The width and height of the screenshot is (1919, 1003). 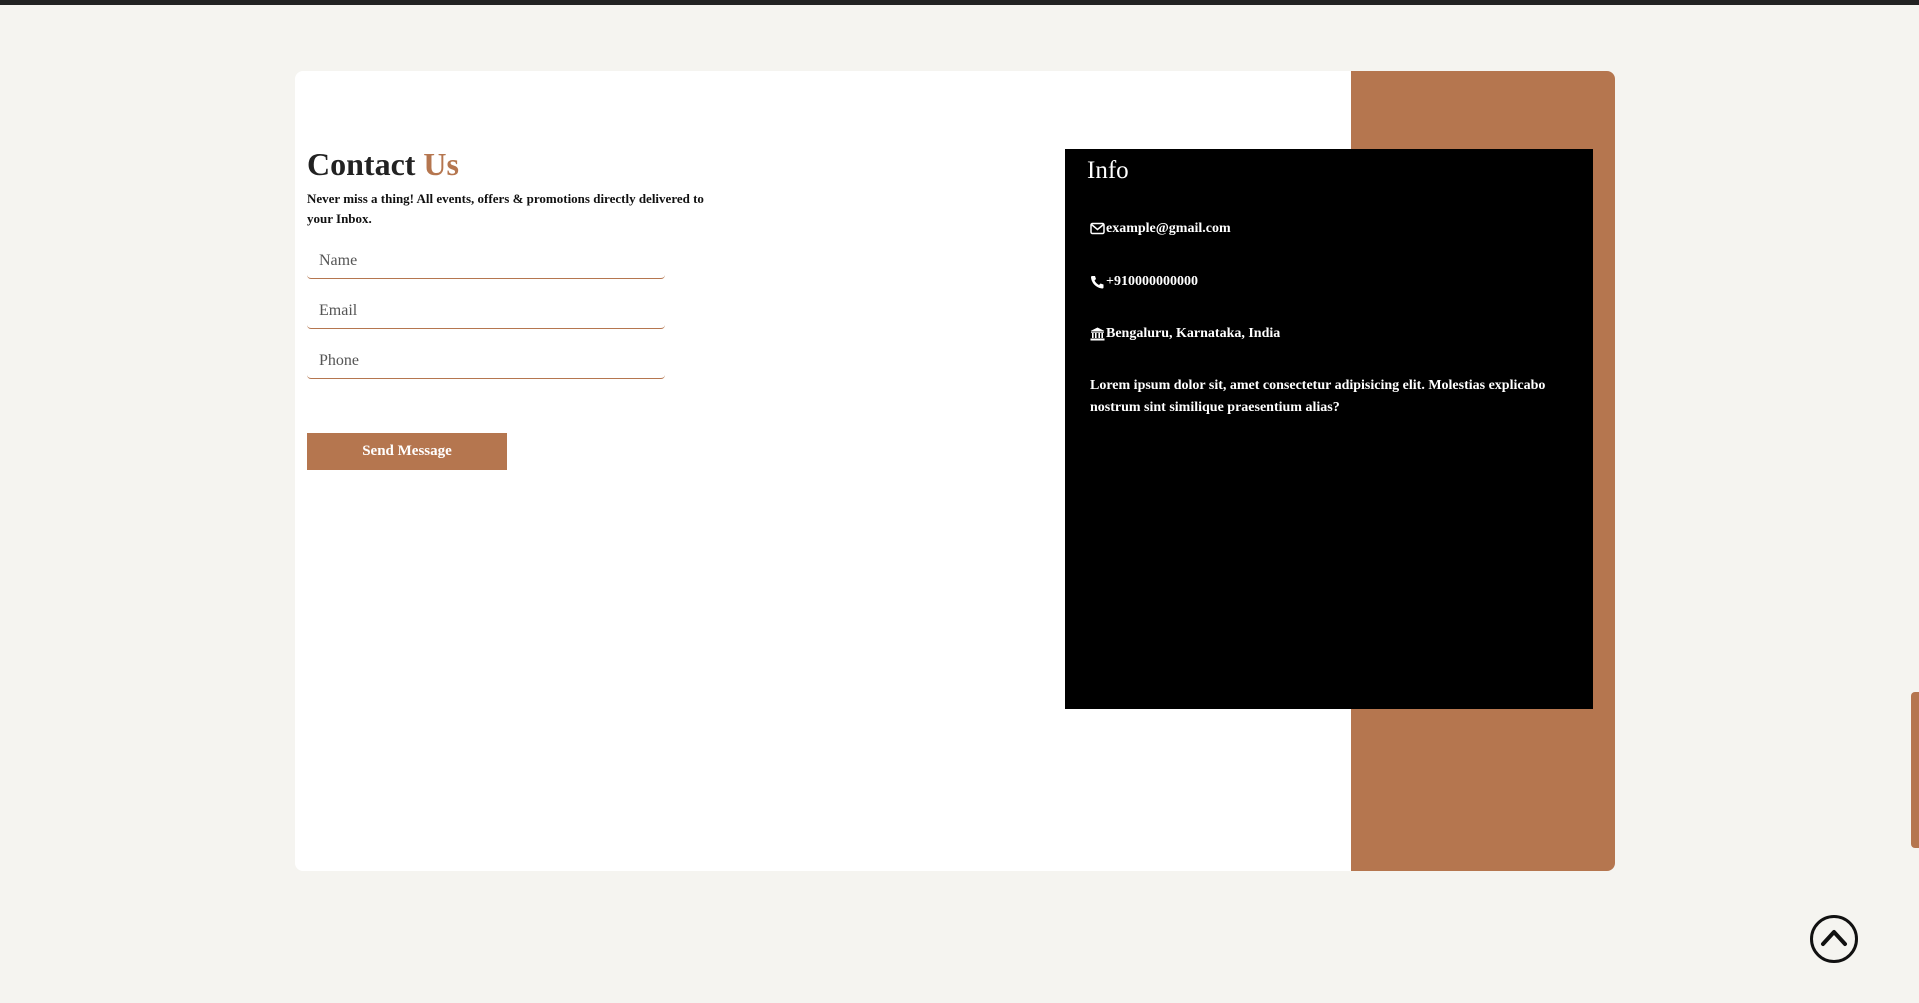 I want to click on info-email: example@gmail.com, so click(x=1168, y=228).